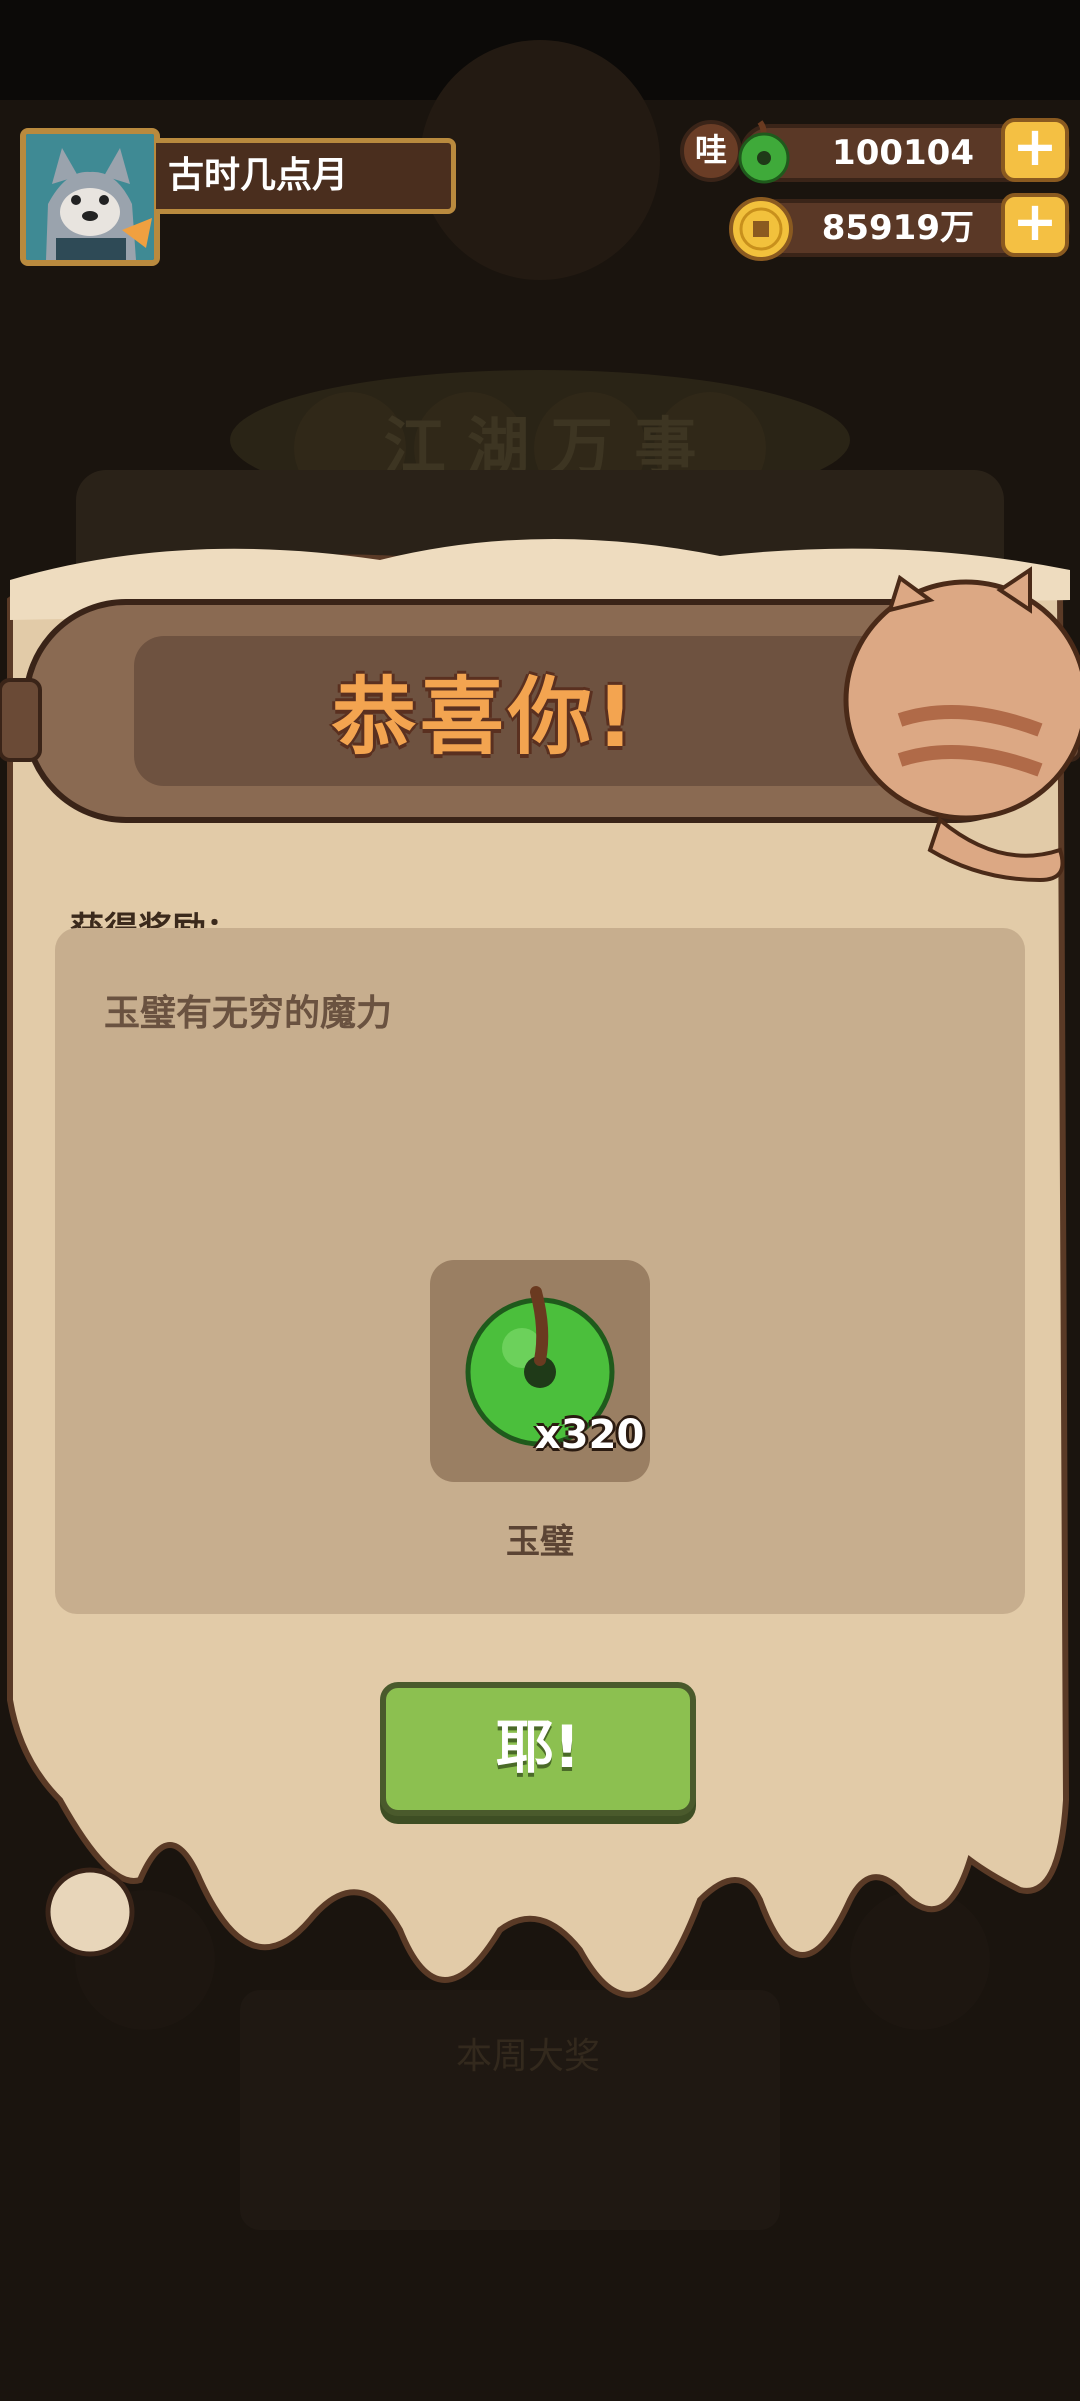  I want to click on confirm-button: 耶!, so click(538, 1749).